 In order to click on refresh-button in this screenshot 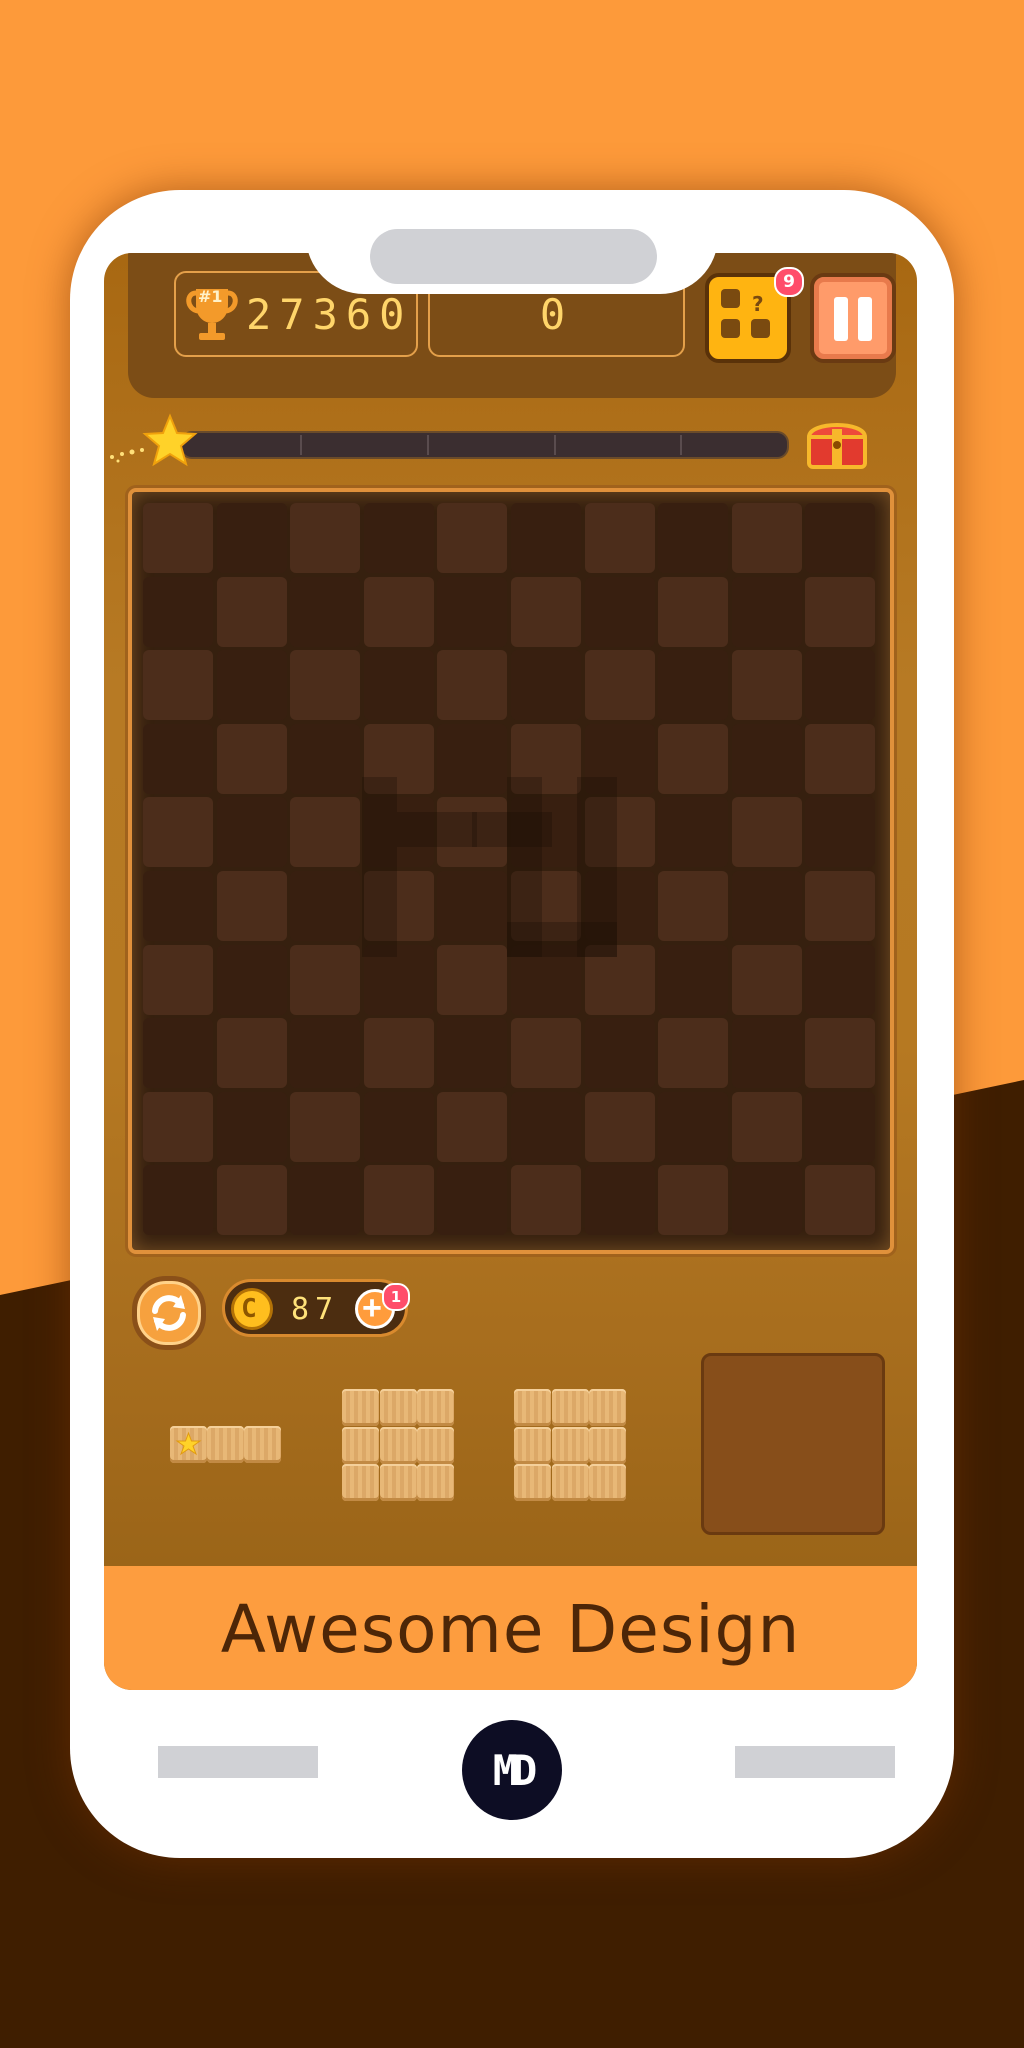, I will do `click(169, 1313)`.